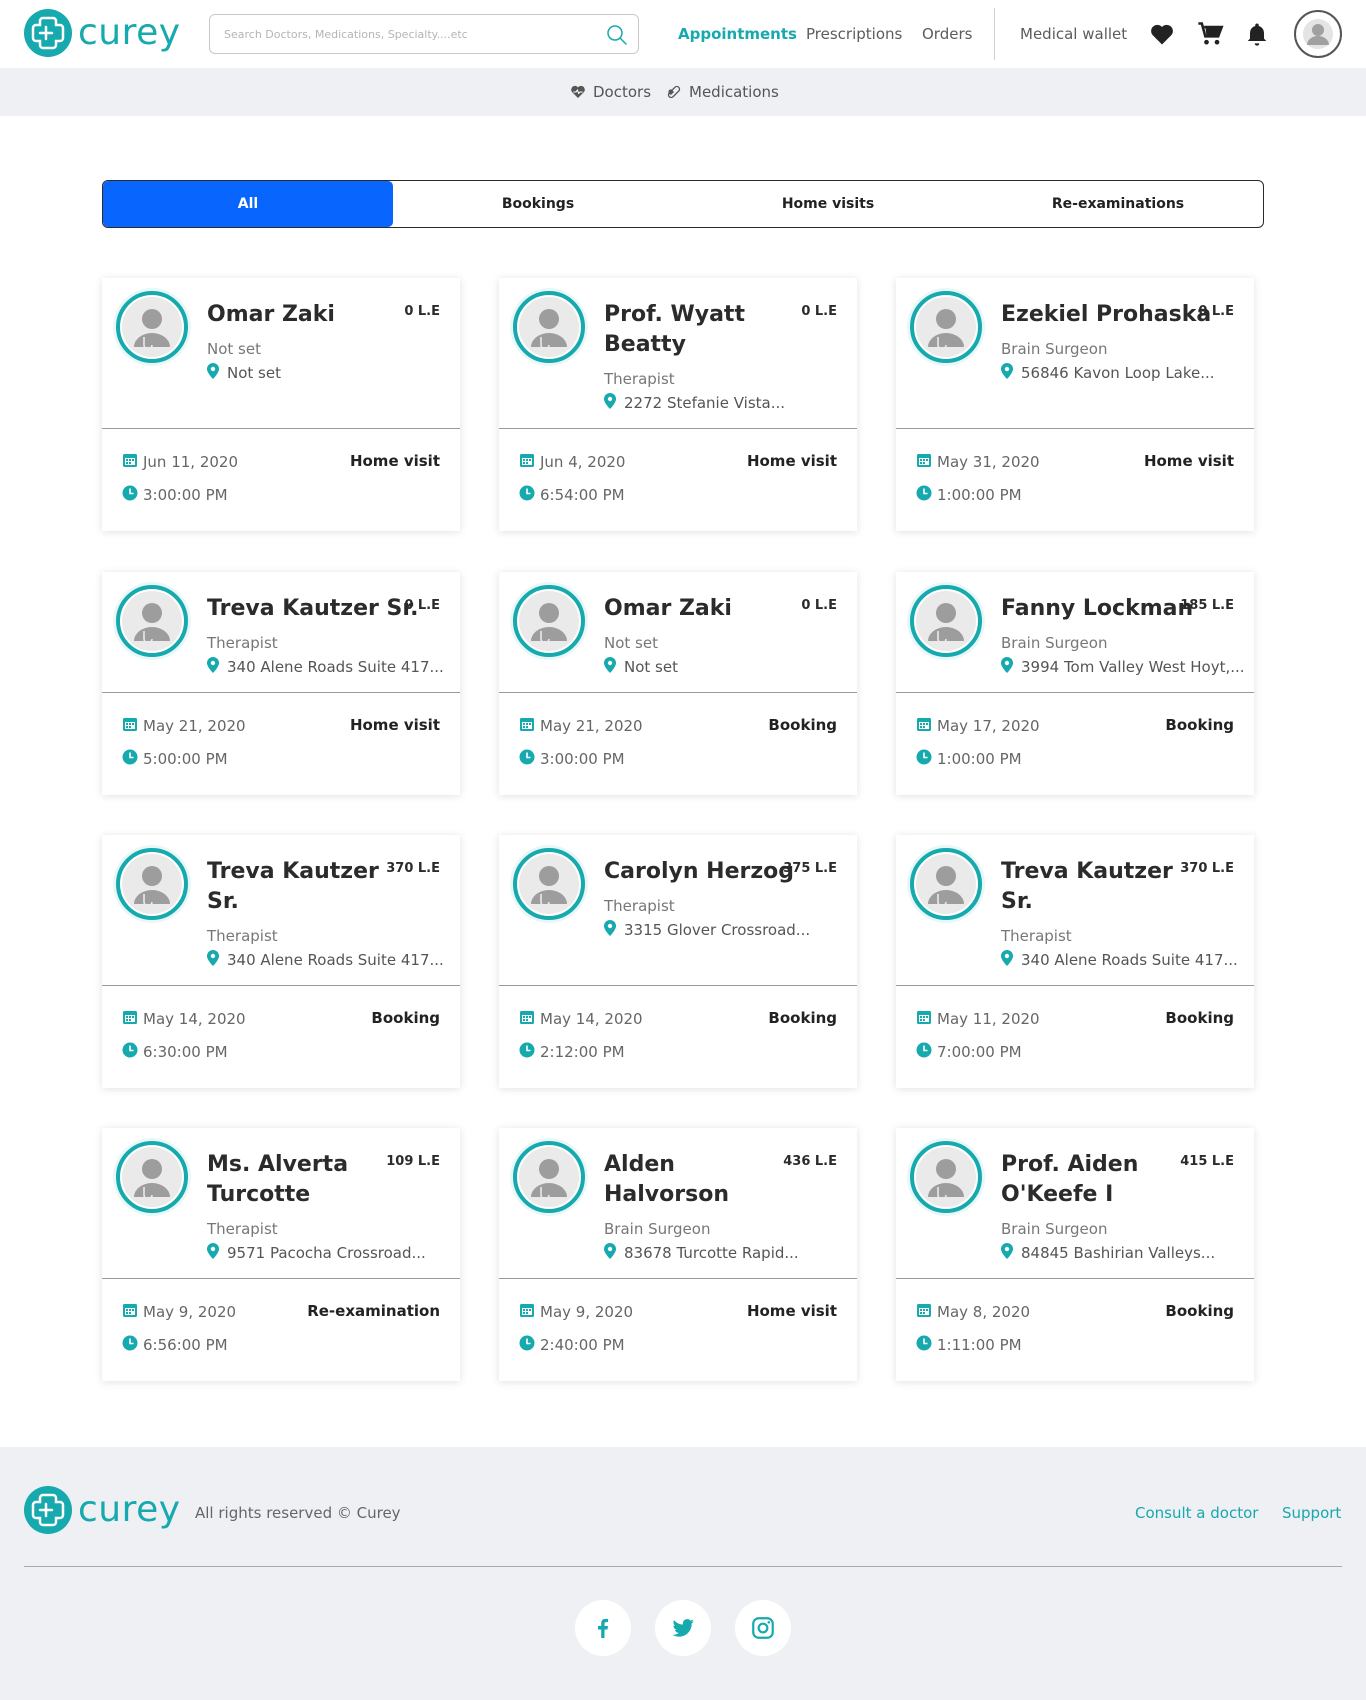  I want to click on subnav-doctors: Doctors, so click(610, 92).